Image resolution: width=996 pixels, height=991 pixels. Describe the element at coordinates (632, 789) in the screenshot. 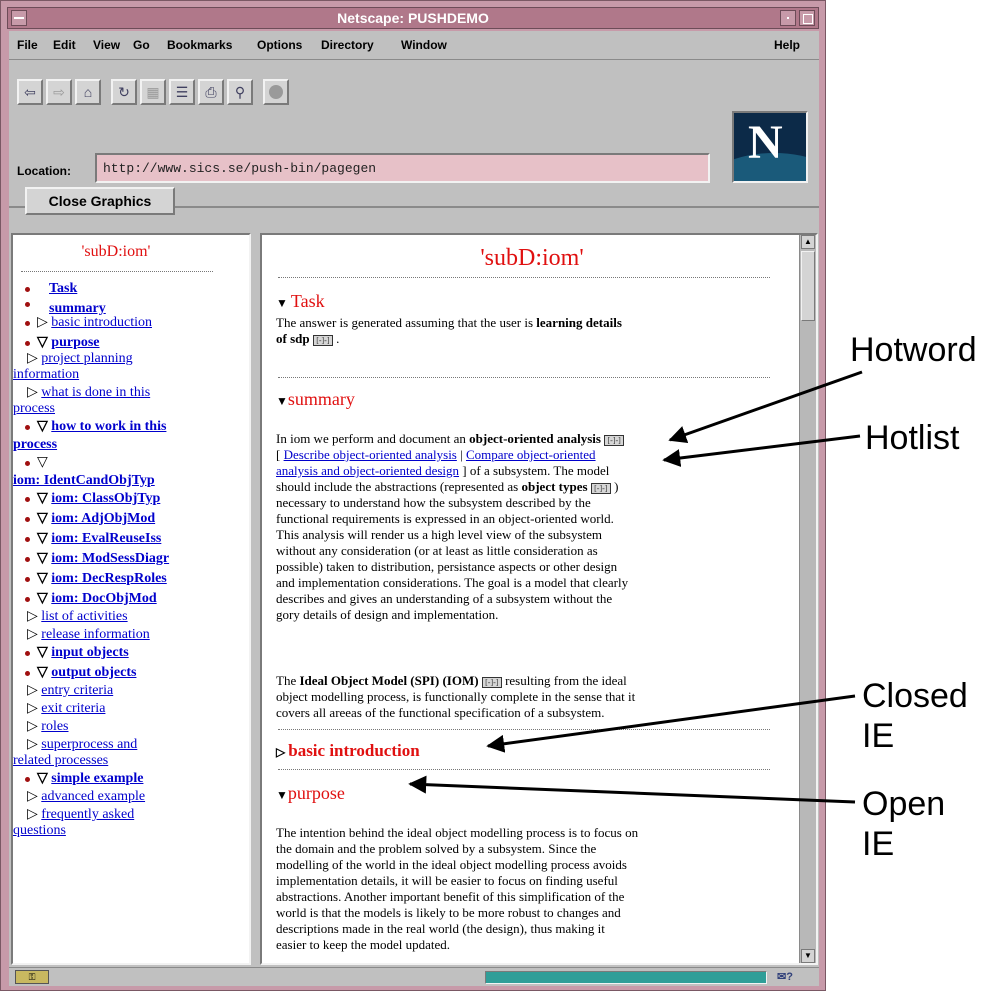

I see `arrow-open-ie` at that location.